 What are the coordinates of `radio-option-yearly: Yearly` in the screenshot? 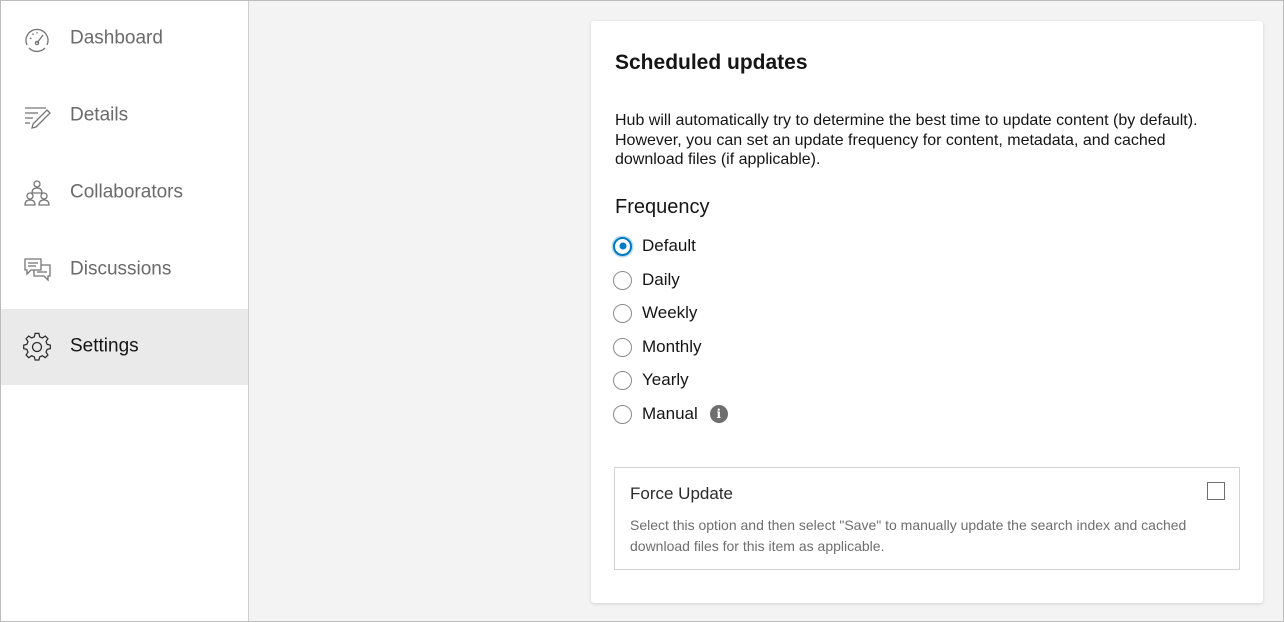 It's located at (651, 380).